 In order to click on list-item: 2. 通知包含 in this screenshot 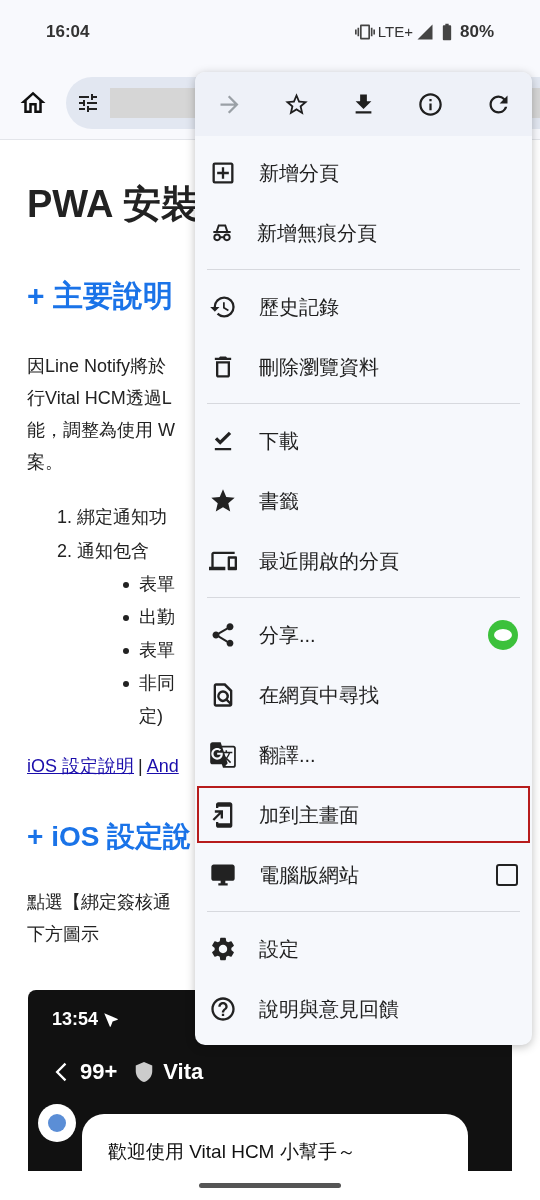, I will do `click(103, 551)`.